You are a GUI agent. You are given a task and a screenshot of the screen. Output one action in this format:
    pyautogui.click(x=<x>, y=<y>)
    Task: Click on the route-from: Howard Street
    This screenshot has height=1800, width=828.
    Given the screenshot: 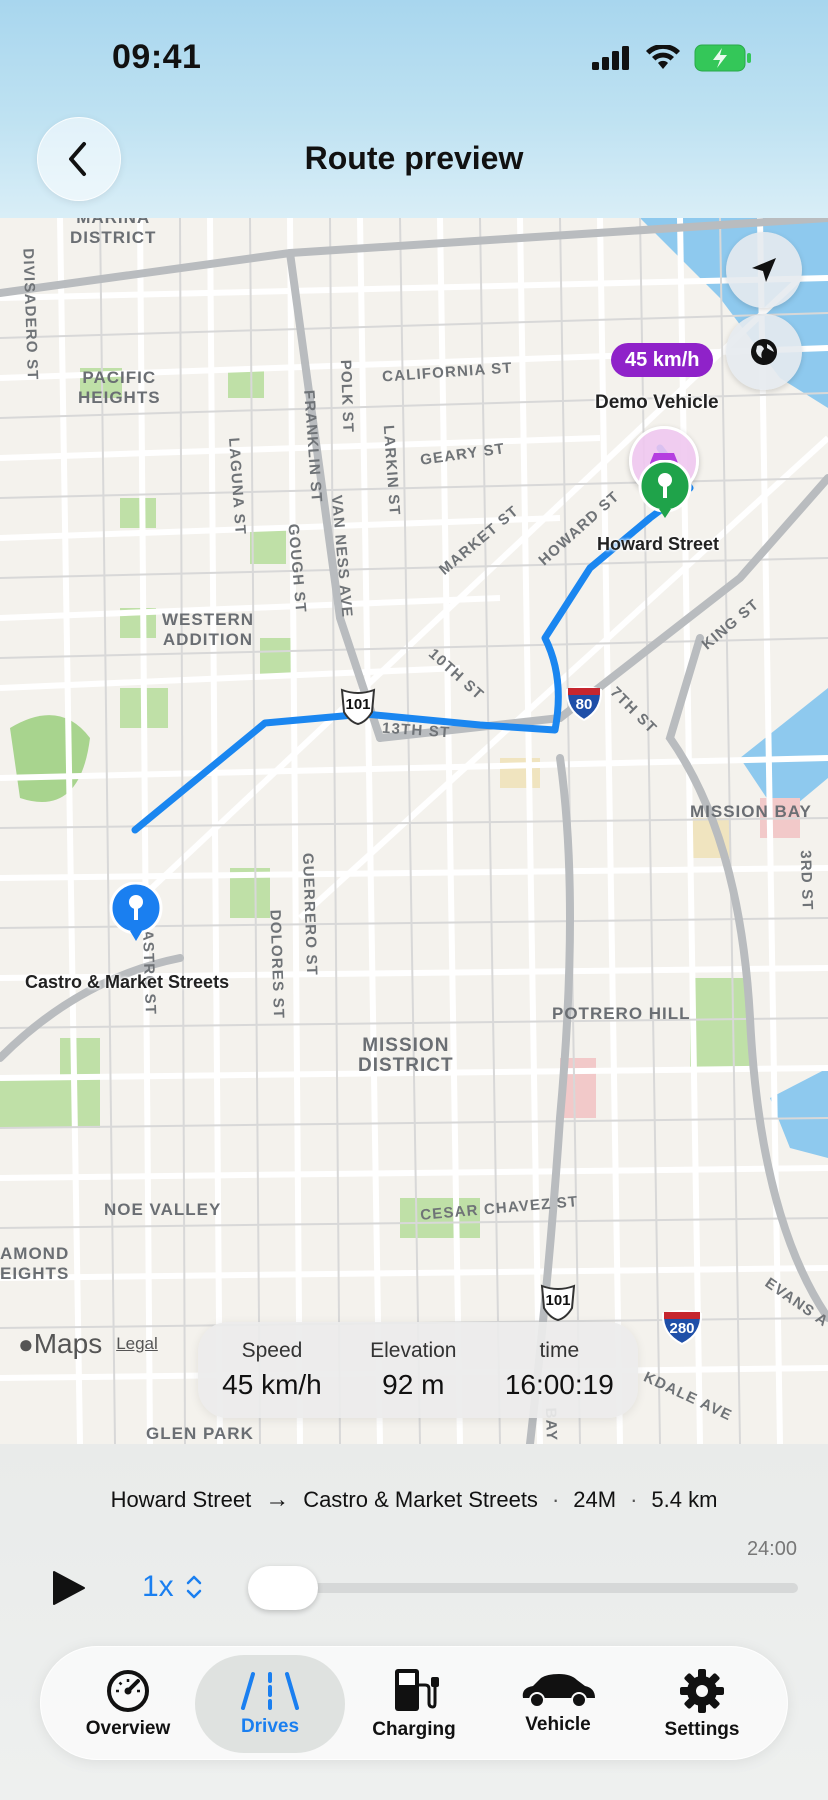 What is the action you would take?
    pyautogui.click(x=181, y=1499)
    